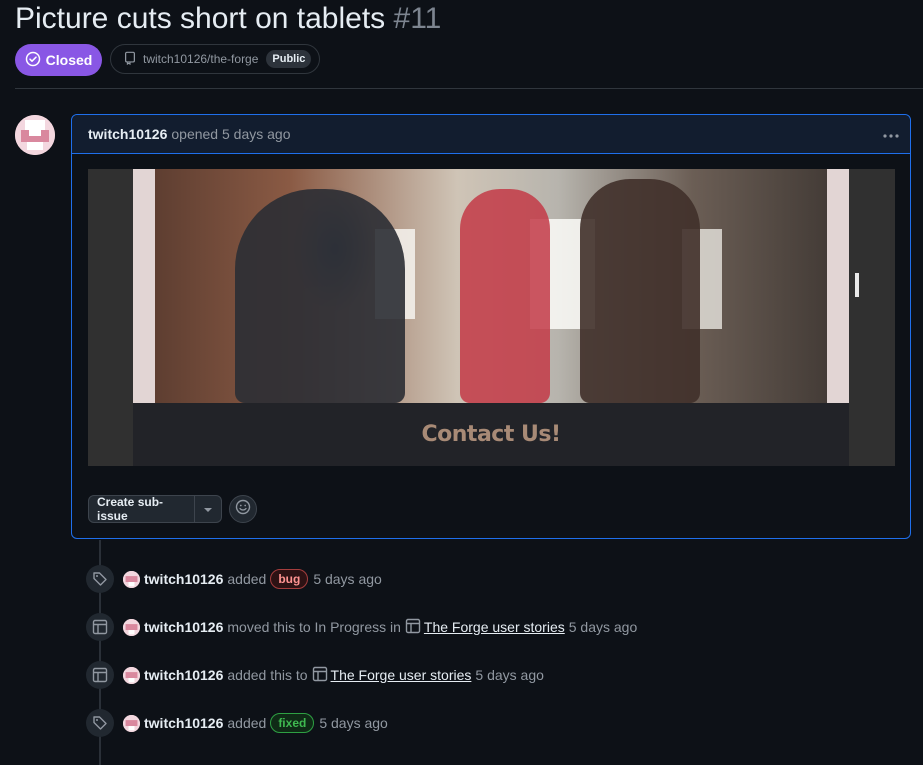 The image size is (923, 765). What do you see at coordinates (35, 135) in the screenshot?
I see `author-avatar` at bounding box center [35, 135].